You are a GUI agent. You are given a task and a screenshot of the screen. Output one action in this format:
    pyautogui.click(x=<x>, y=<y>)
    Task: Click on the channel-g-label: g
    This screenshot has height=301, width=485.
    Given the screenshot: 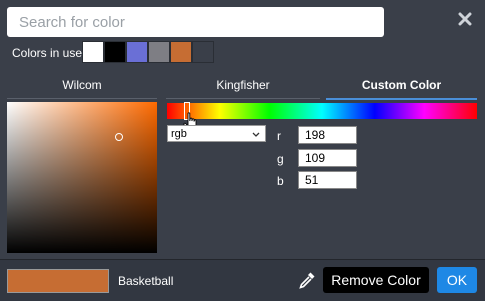 What is the action you would take?
    pyautogui.click(x=280, y=159)
    